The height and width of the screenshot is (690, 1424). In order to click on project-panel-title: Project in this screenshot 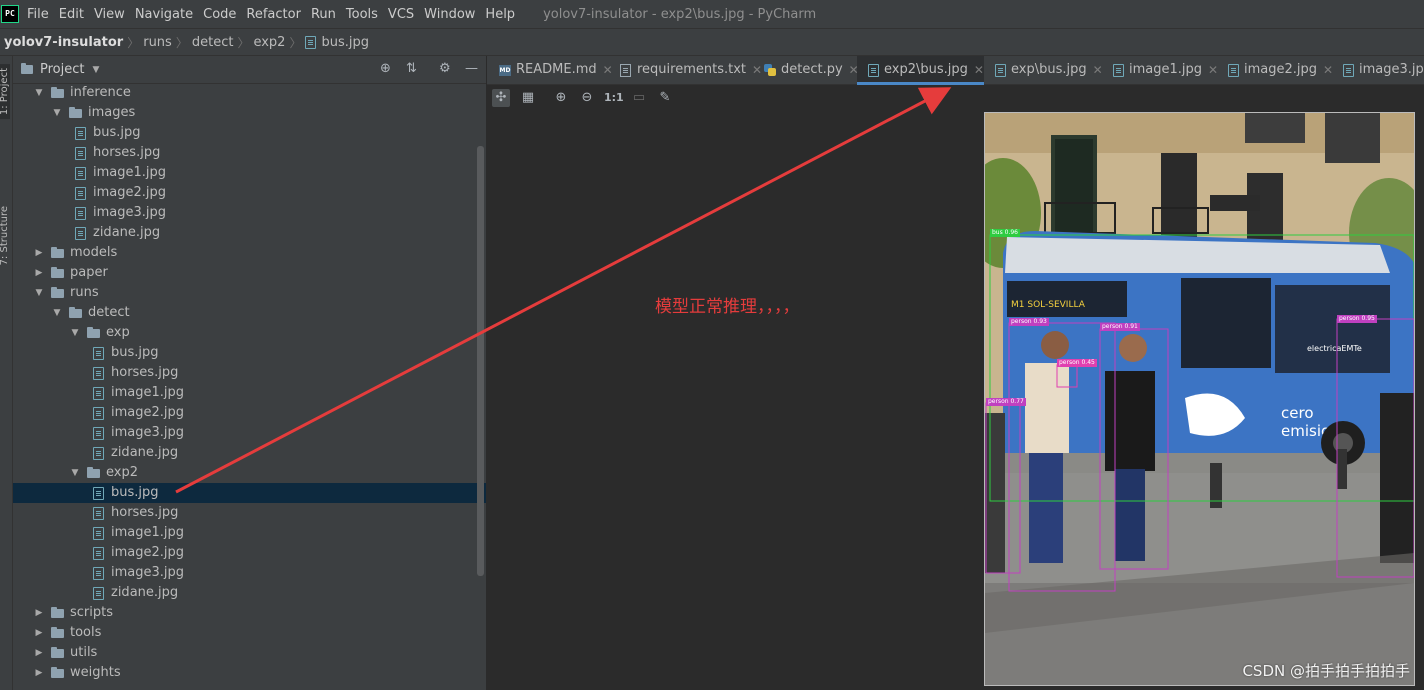, I will do `click(62, 69)`.